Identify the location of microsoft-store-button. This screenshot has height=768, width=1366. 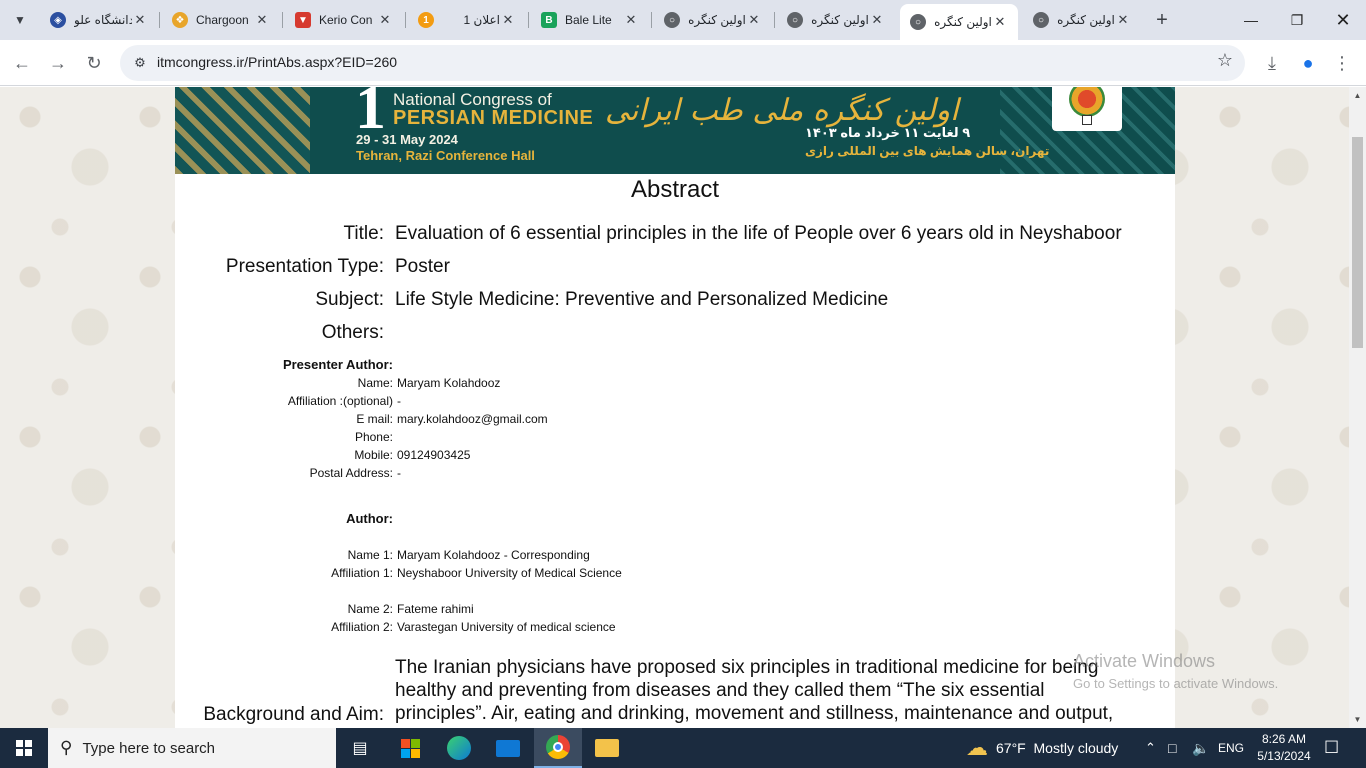
(410, 748).